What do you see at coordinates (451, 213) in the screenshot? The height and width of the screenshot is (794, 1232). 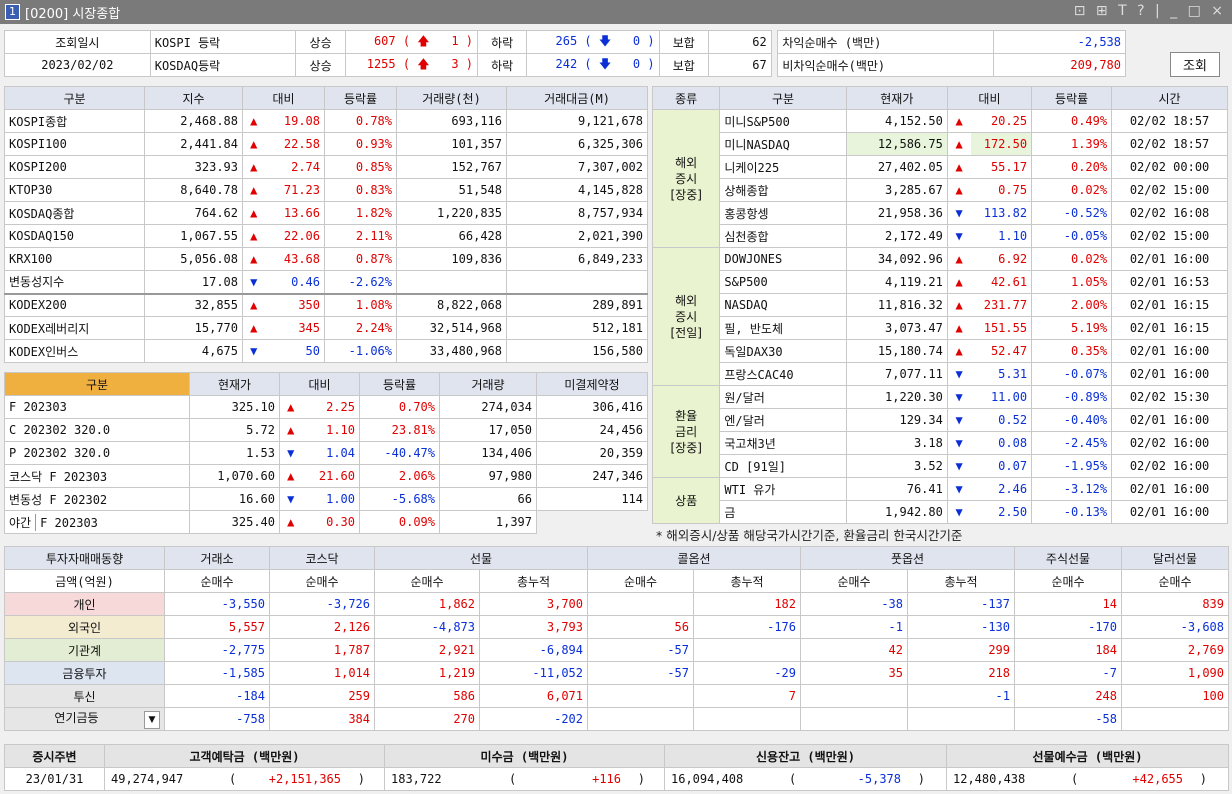 I see `index-volume: 1,220,835` at bounding box center [451, 213].